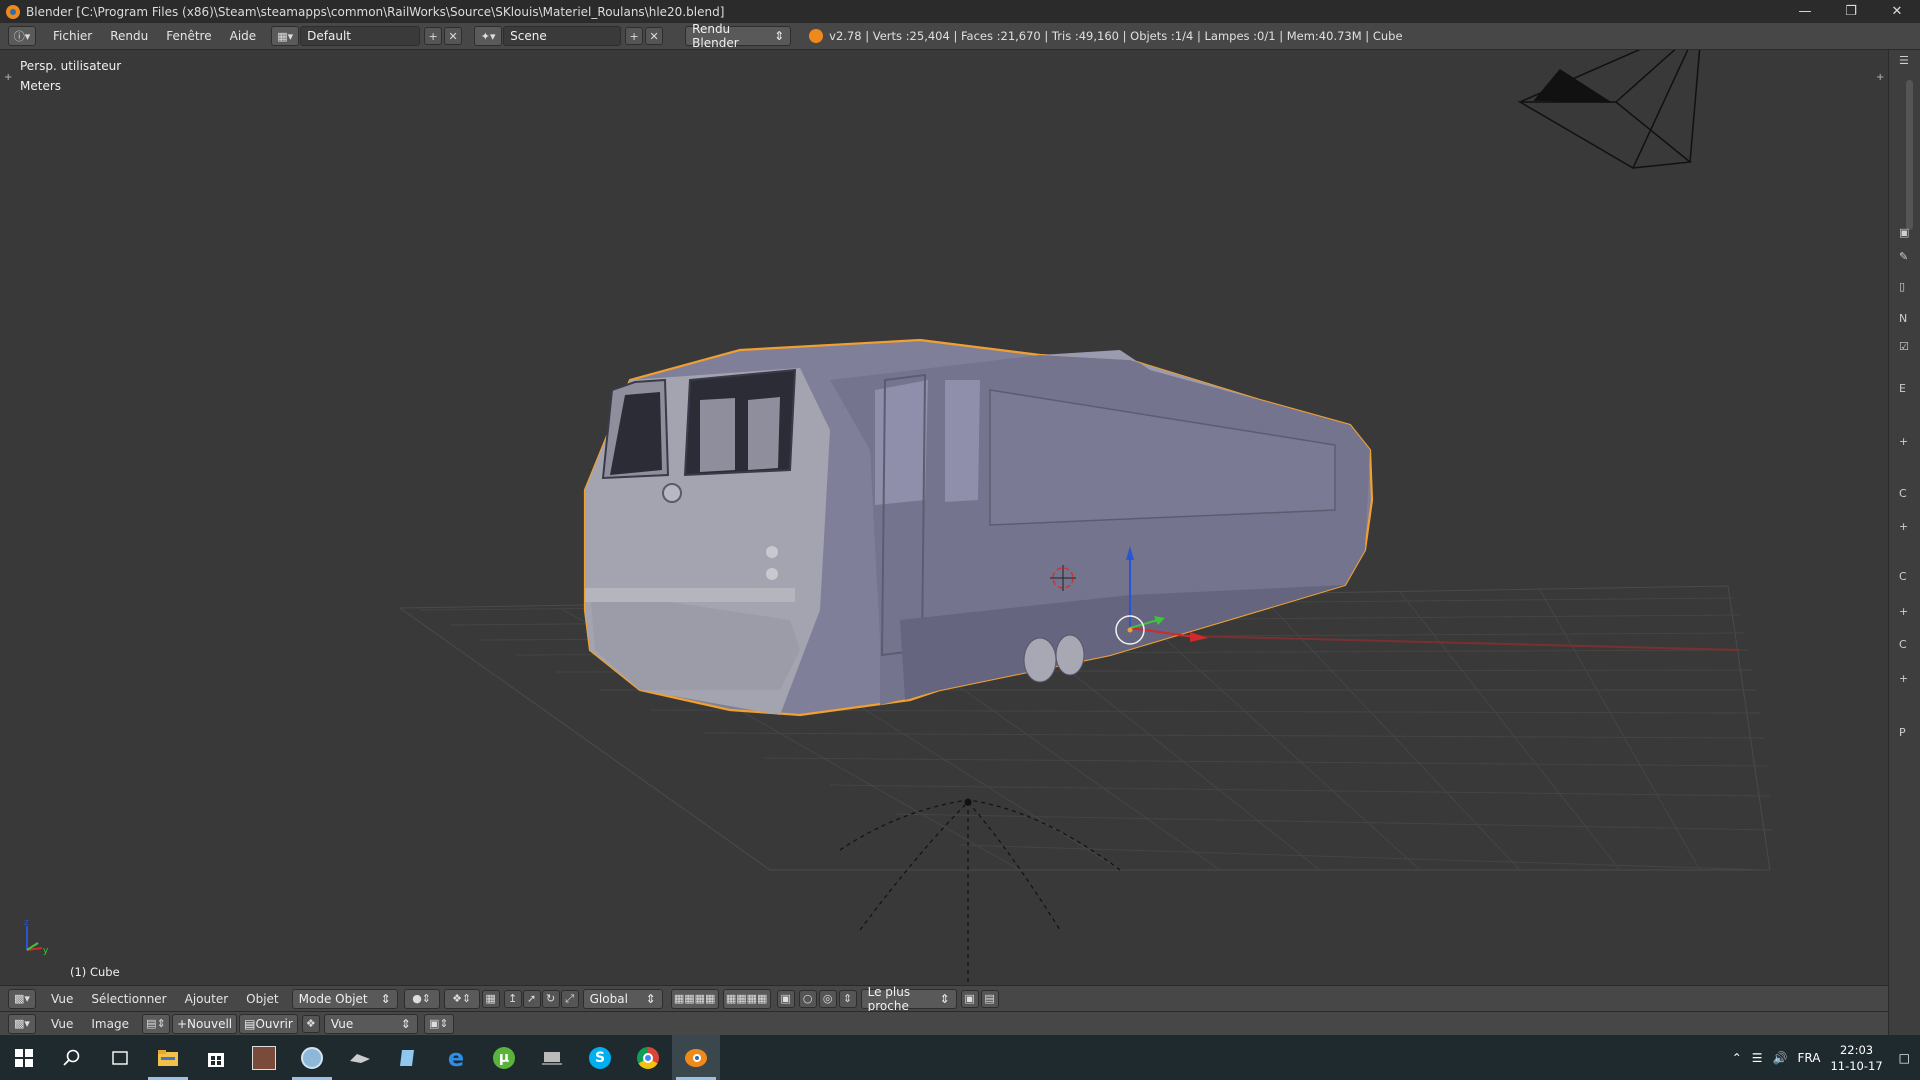 The height and width of the screenshot is (1080, 1920). What do you see at coordinates (72, 36) in the screenshot?
I see `menu-fichier: Fichier` at bounding box center [72, 36].